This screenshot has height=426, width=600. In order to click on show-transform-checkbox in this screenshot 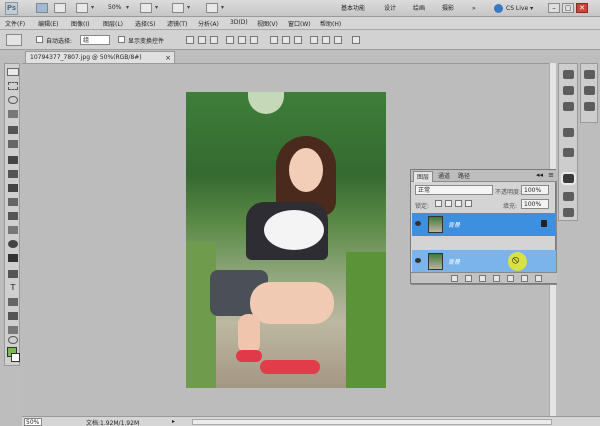, I will do `click(121, 39)`.